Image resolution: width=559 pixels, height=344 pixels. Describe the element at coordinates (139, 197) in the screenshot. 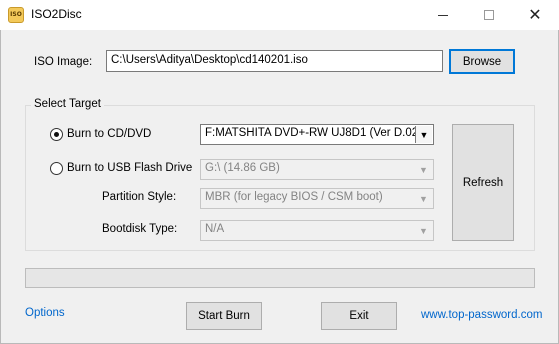

I see `partition-style-label: Partition Style:` at that location.